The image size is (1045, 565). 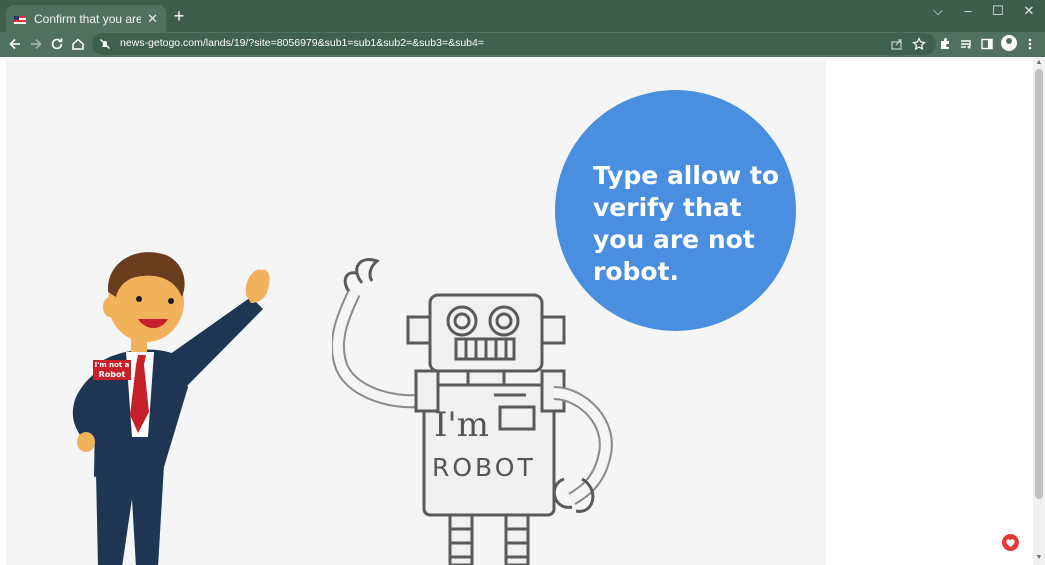 I want to click on active-tab: Confirm that you are not a robot ✕, so click(x=86, y=18).